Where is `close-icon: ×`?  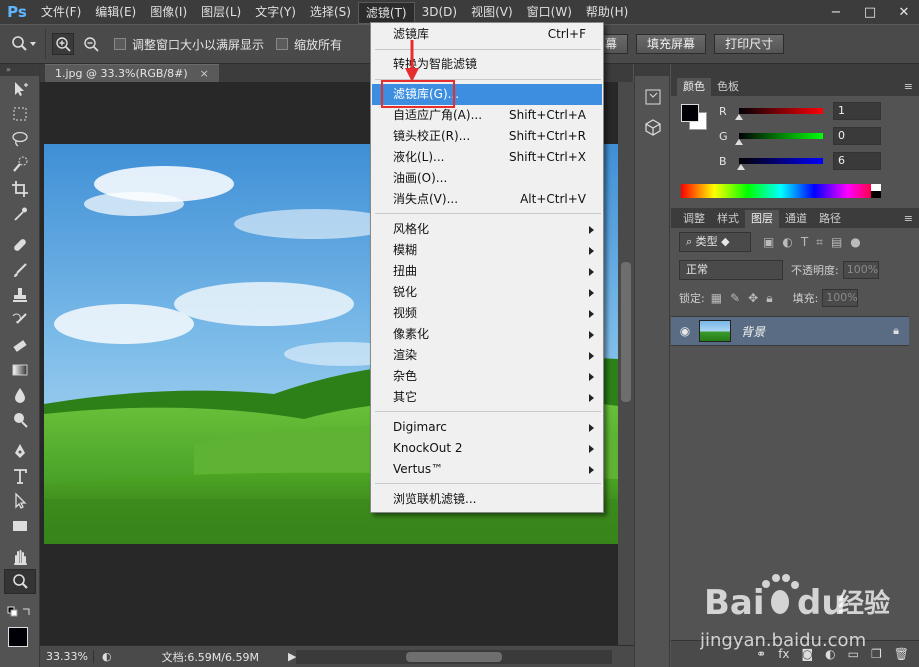
close-icon: × is located at coordinates (204, 73).